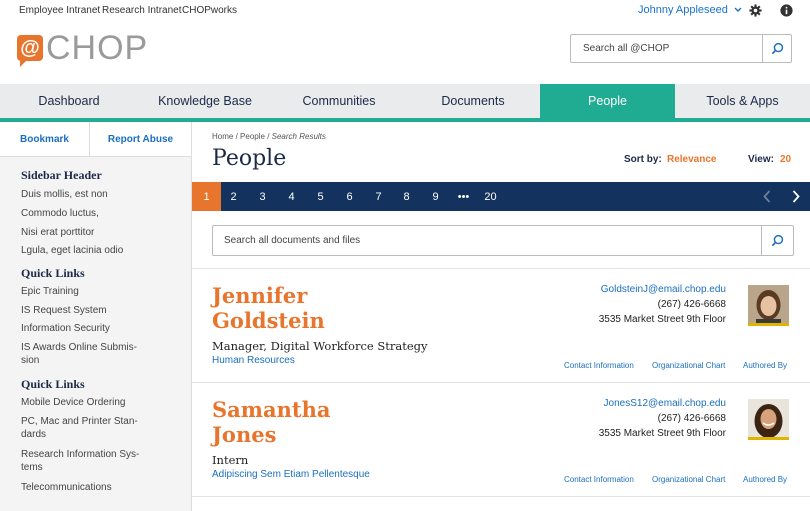 The image size is (810, 511). I want to click on breadcrumb-current: Search Results, so click(298, 136).